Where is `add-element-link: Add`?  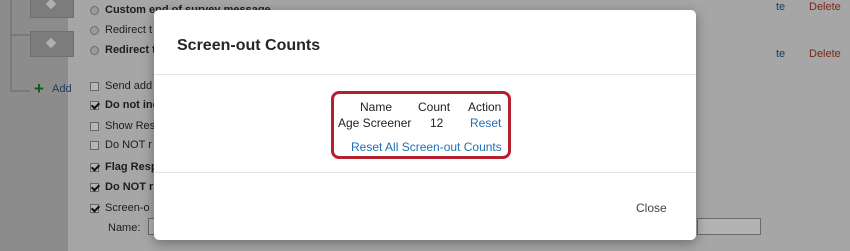
add-element-link: Add is located at coordinates (62, 89).